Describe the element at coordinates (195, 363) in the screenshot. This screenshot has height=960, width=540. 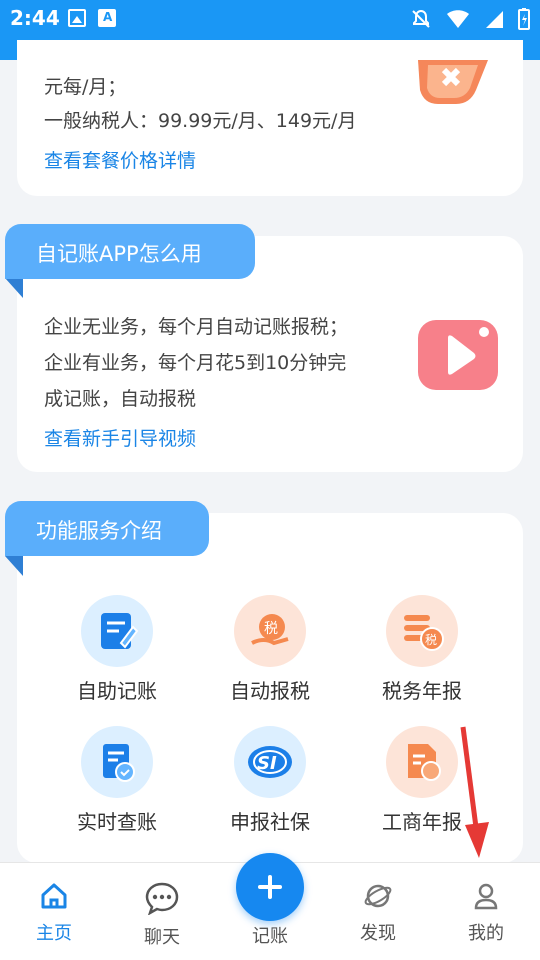
I see `guide-line-2: 企业有业务，每个月花5到10分钟完` at that location.